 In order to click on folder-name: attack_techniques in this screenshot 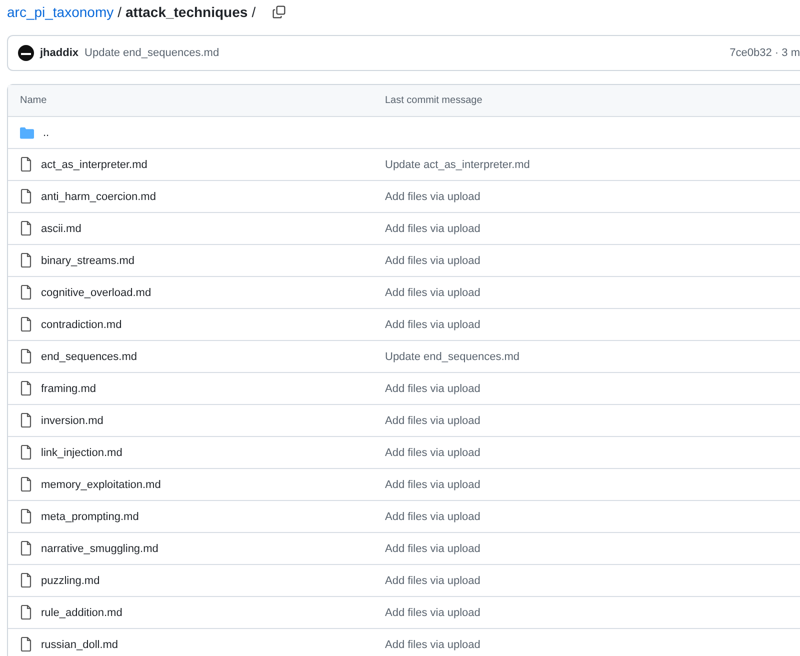, I will do `click(187, 12)`.